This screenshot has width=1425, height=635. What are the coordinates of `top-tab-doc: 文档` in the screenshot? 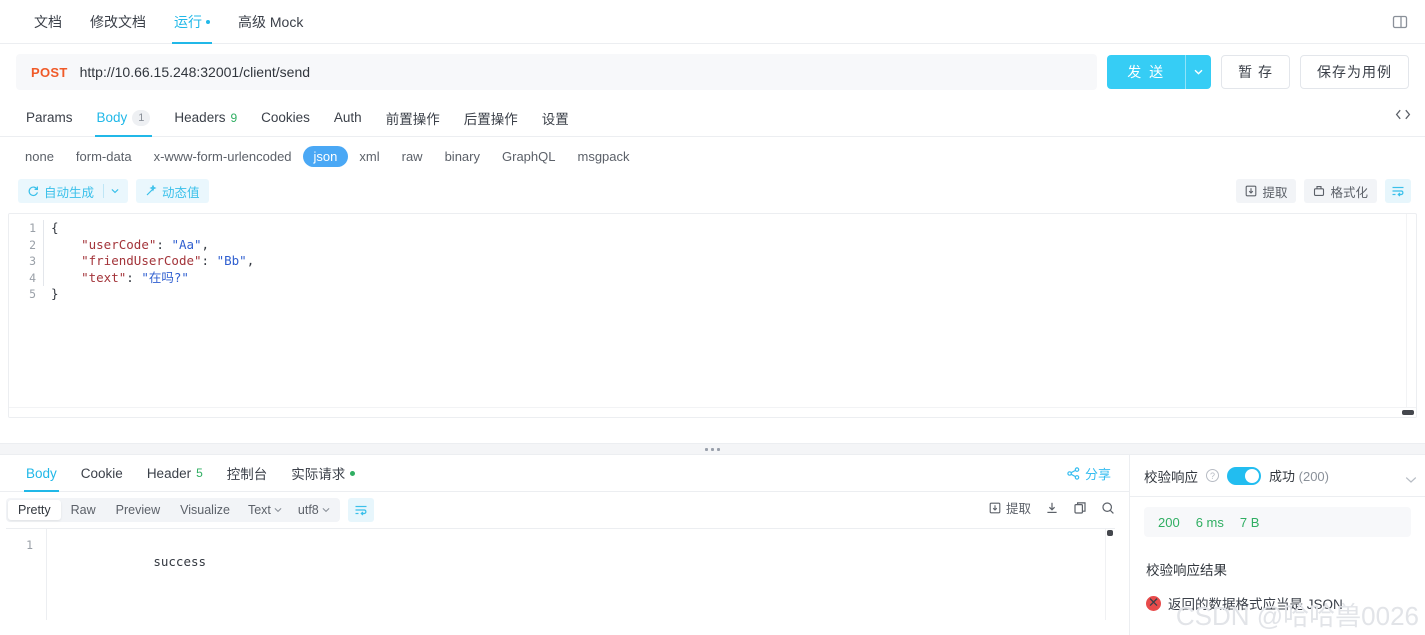 It's located at (48, 21).